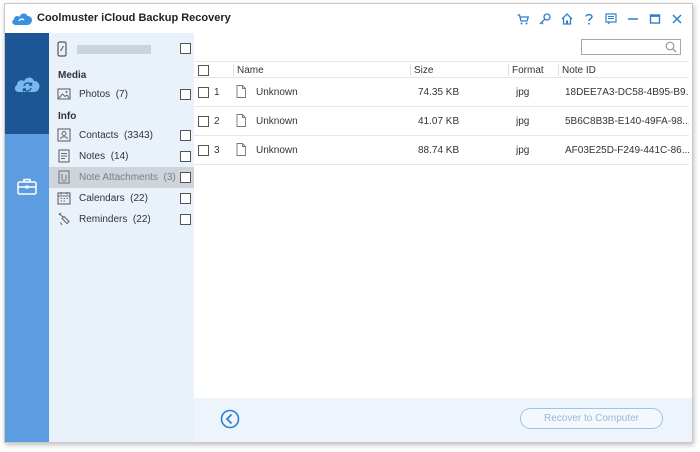 This screenshot has width=700, height=452. What do you see at coordinates (439, 92) in the screenshot?
I see `row-size: 74.35 KB` at bounding box center [439, 92].